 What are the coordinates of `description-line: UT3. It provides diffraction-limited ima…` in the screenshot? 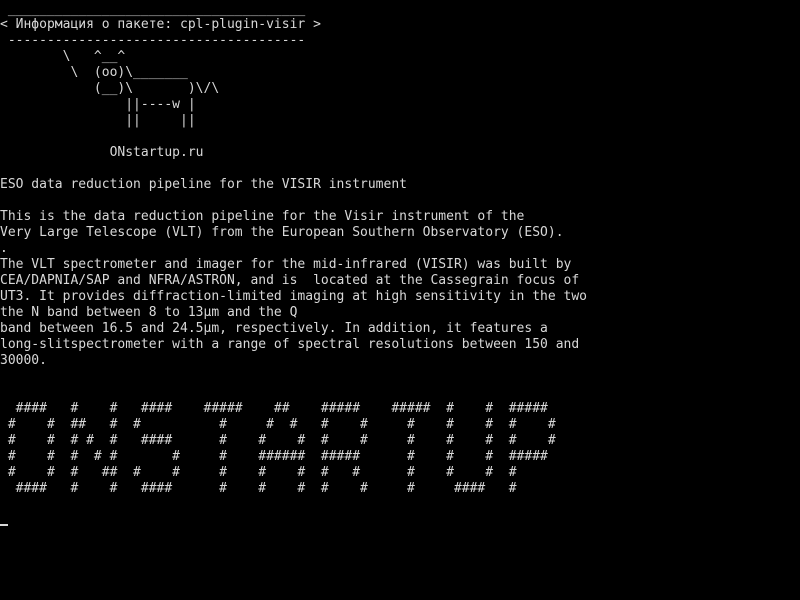 It's located at (293, 296).